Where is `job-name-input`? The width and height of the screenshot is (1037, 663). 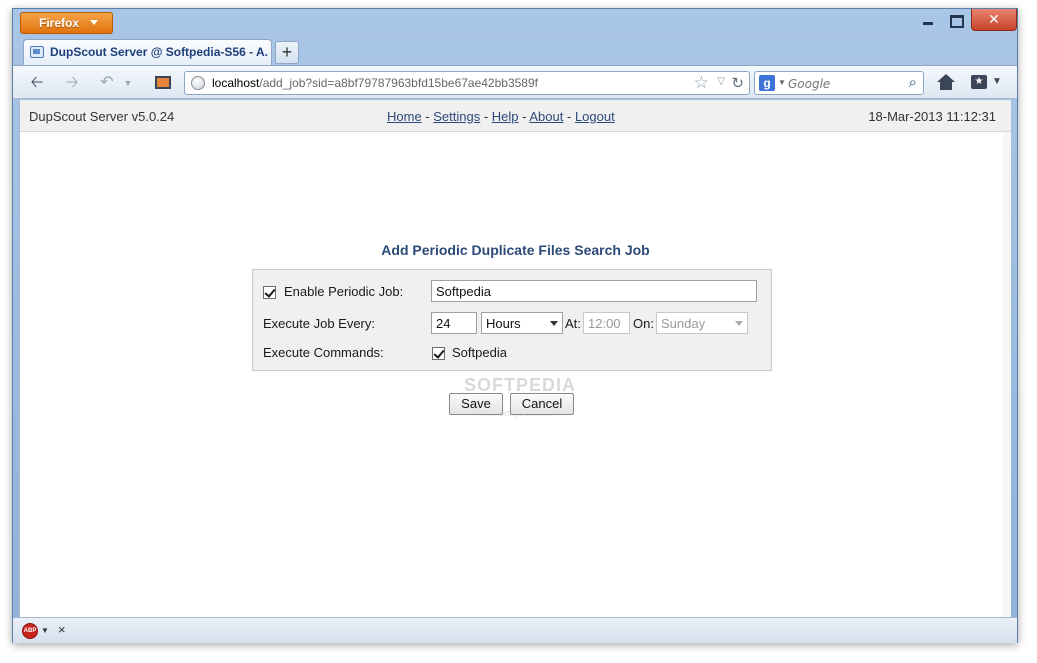
job-name-input is located at coordinates (594, 291).